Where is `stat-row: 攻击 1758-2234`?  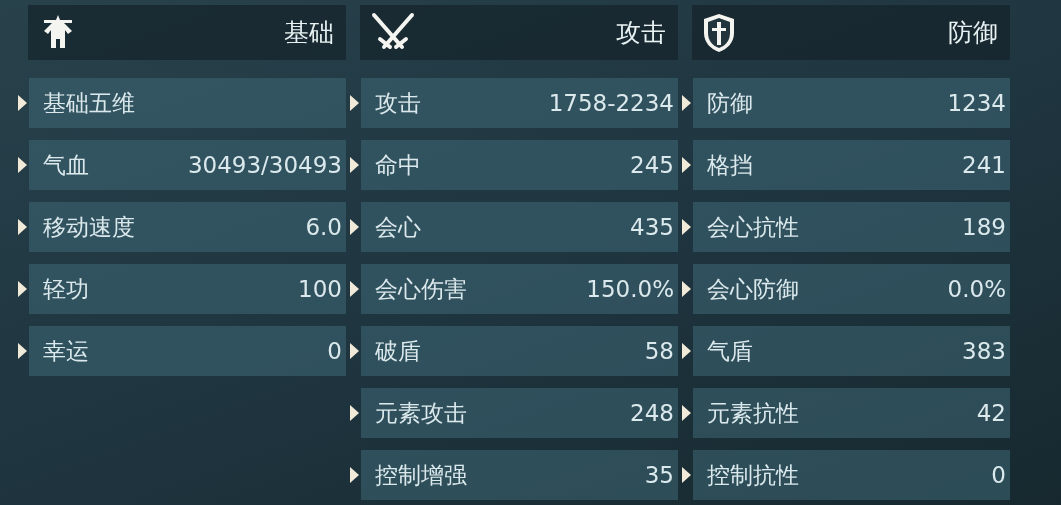 stat-row: 攻击 1758-2234 is located at coordinates (519, 103).